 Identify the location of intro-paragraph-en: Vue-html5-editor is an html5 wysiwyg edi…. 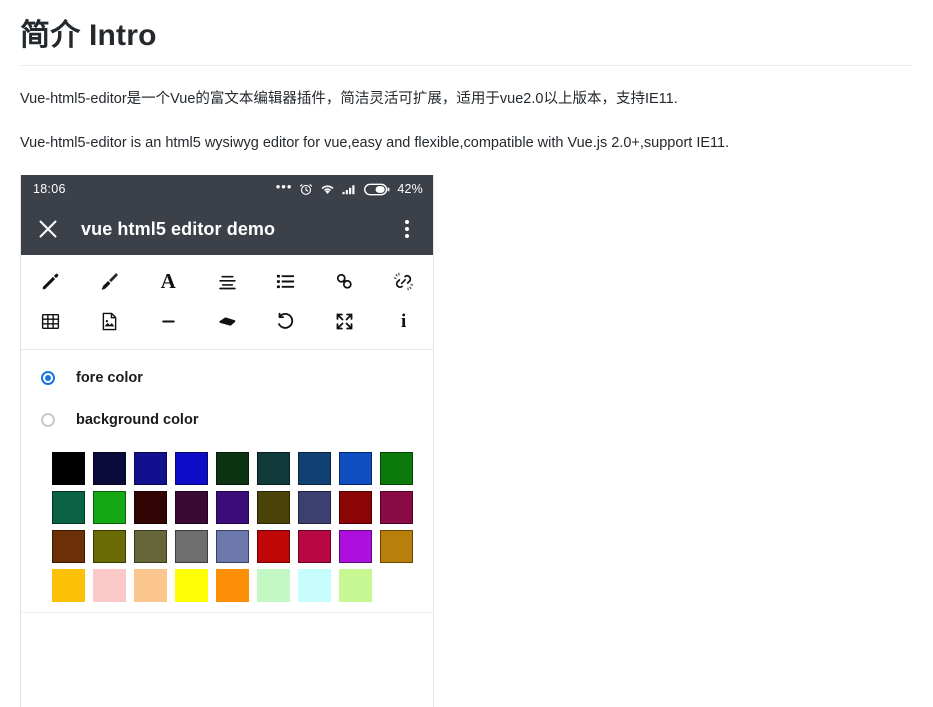
(375, 143).